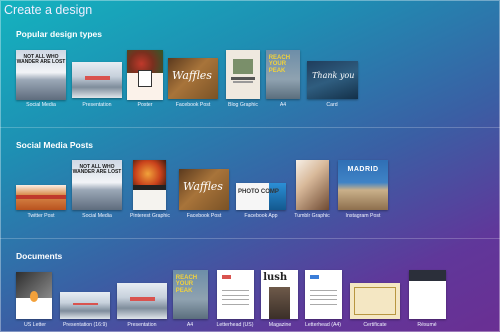  Describe the element at coordinates (375, 325) in the screenshot. I see `design-label-certificate: Certificate` at that location.